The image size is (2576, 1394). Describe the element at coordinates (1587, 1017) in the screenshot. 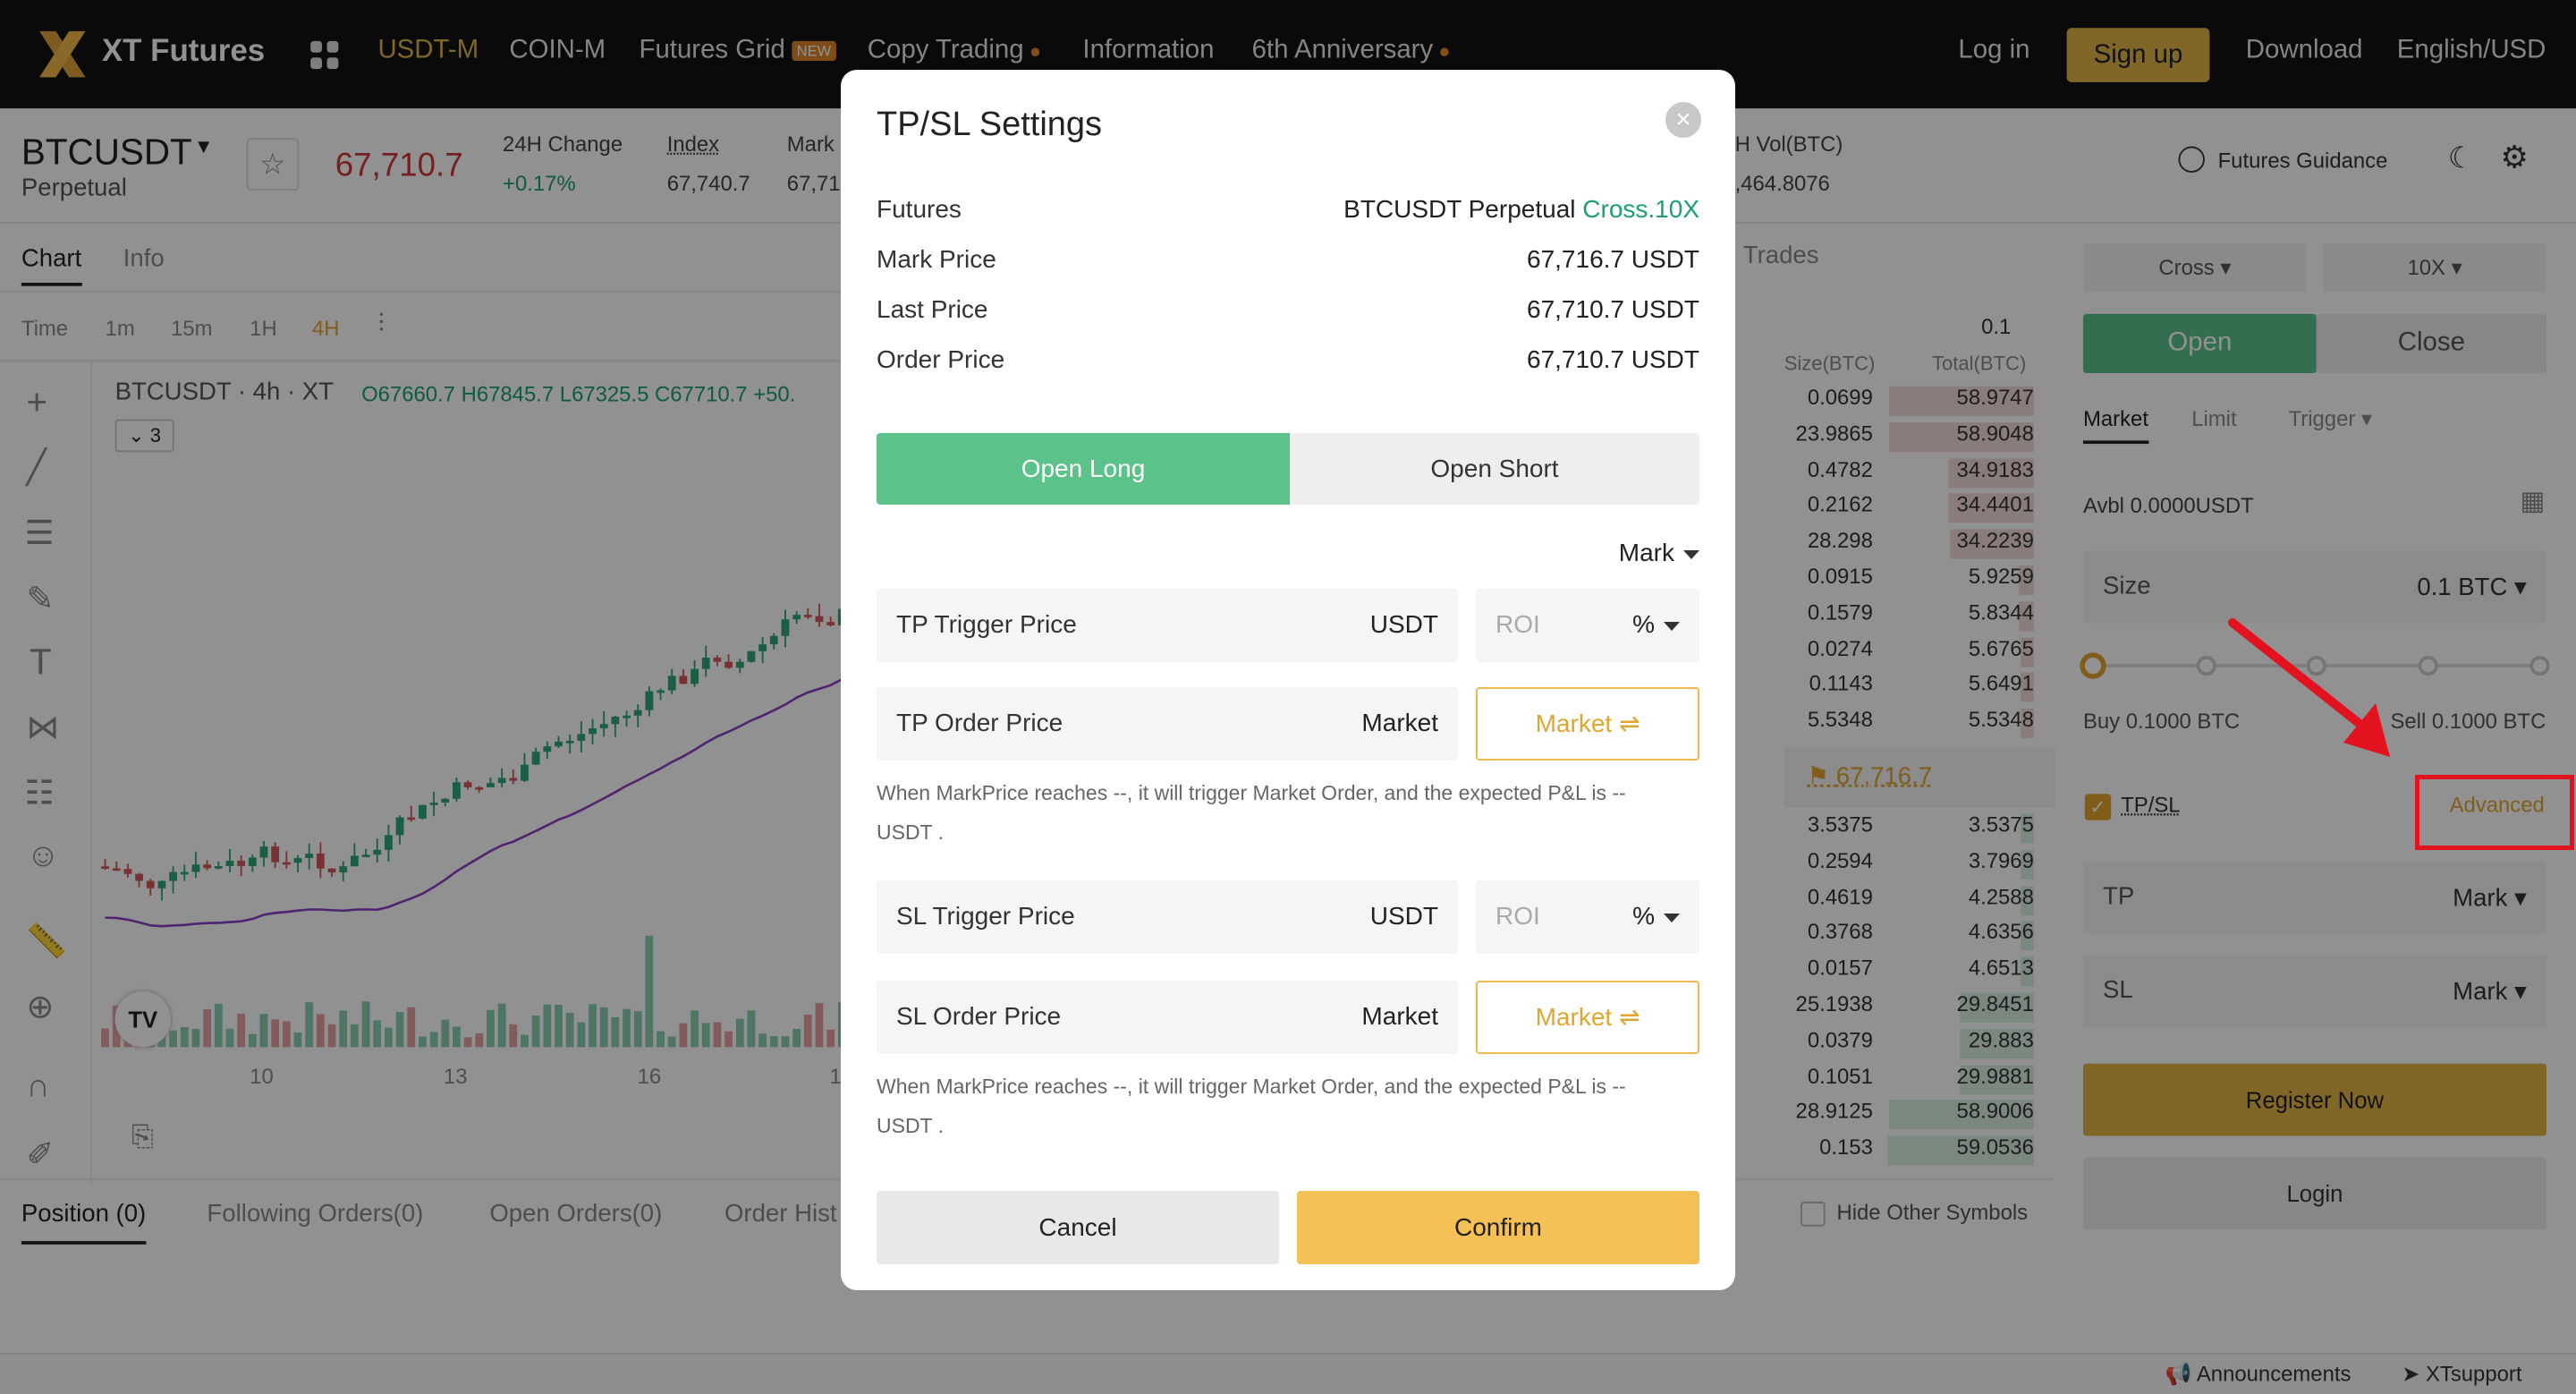

I see `sl-market-toggle-button: Market ⇌` at that location.